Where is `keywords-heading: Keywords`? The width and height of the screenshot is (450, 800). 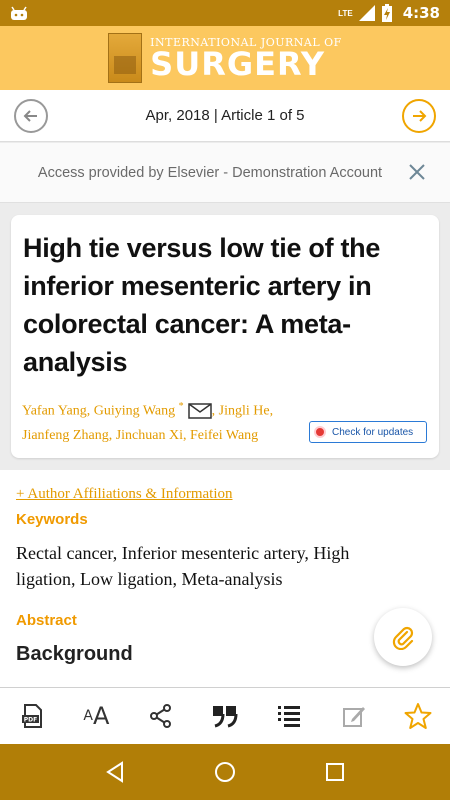 keywords-heading: Keywords is located at coordinates (52, 519).